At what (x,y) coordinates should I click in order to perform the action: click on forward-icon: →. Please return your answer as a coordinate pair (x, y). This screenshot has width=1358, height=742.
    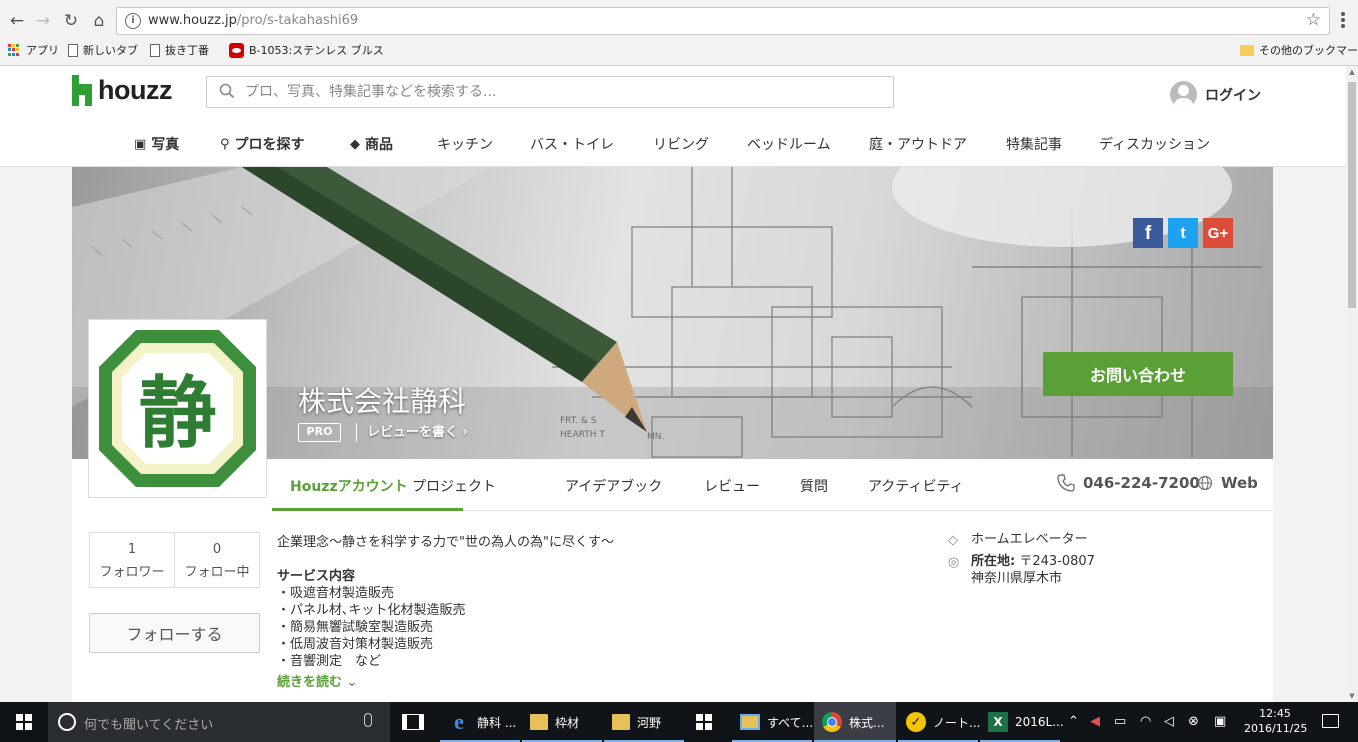
    Looking at the image, I should click on (43, 21).